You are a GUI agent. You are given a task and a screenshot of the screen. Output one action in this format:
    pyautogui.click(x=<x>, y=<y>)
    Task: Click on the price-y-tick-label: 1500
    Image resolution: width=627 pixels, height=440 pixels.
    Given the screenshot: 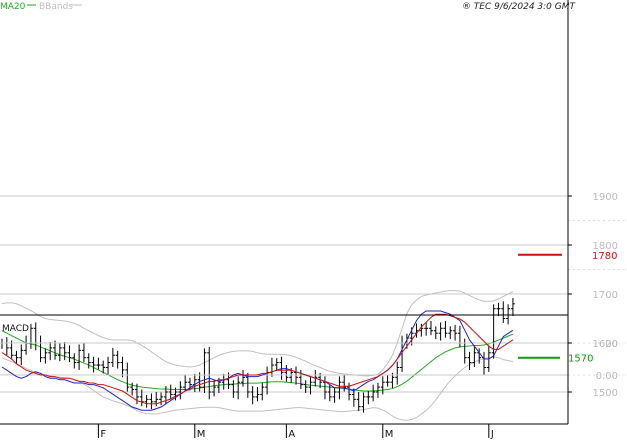 What is the action you would take?
    pyautogui.click(x=605, y=393)
    